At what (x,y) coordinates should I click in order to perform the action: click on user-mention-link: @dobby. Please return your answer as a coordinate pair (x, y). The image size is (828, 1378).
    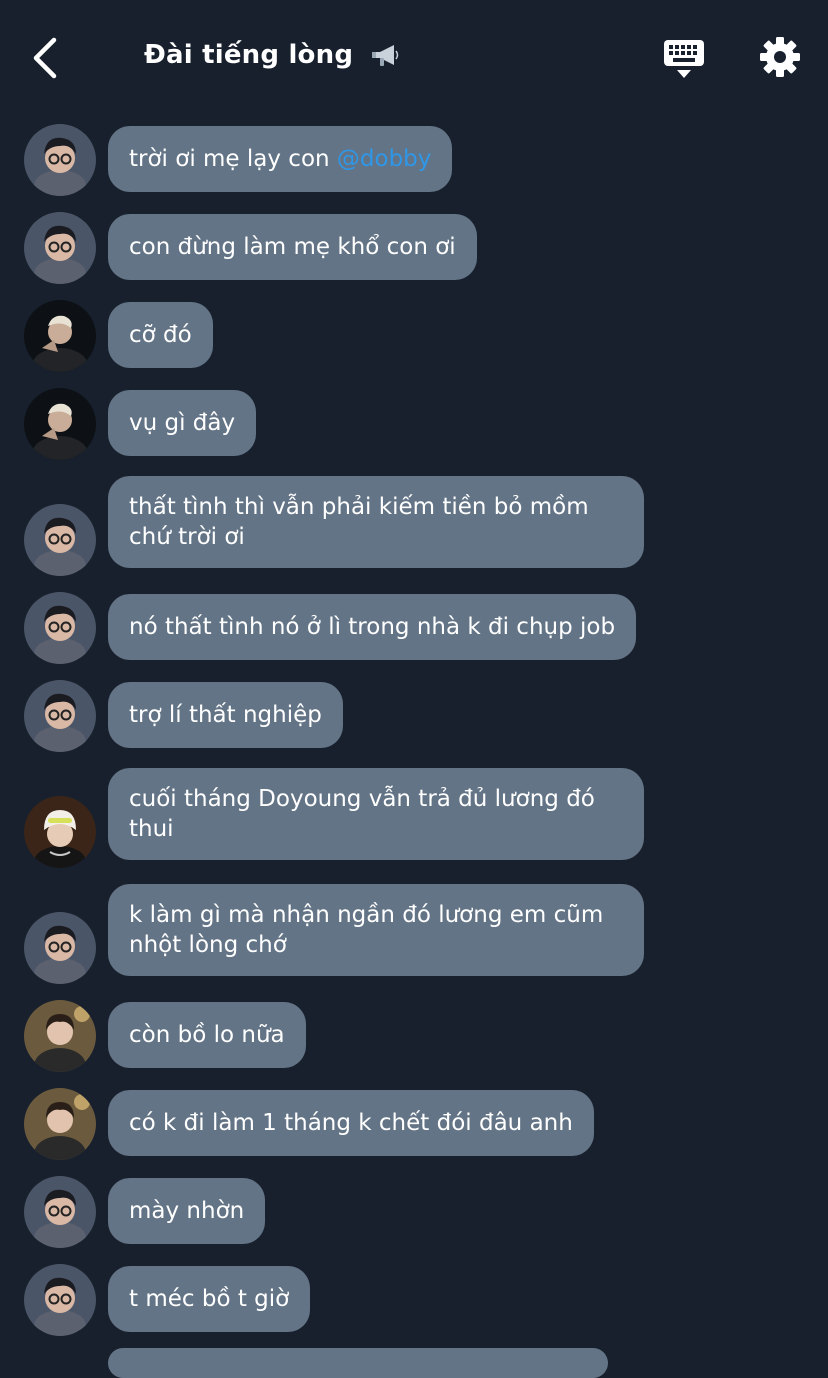
    Looking at the image, I should click on (384, 159).